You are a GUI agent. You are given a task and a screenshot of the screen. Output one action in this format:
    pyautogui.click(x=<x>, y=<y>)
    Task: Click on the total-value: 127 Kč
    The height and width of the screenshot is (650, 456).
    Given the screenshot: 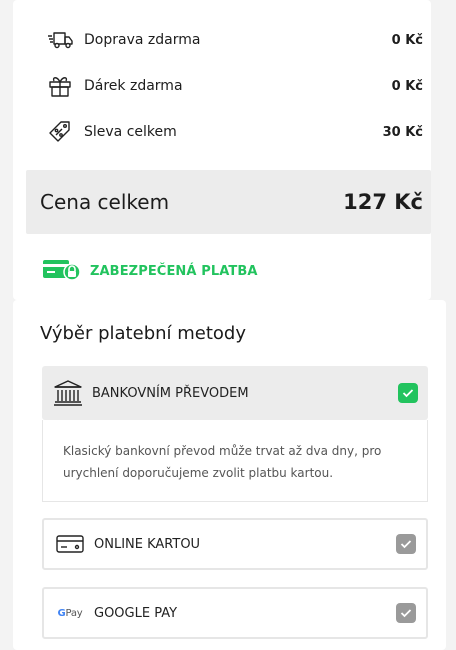 What is the action you would take?
    pyautogui.click(x=383, y=202)
    